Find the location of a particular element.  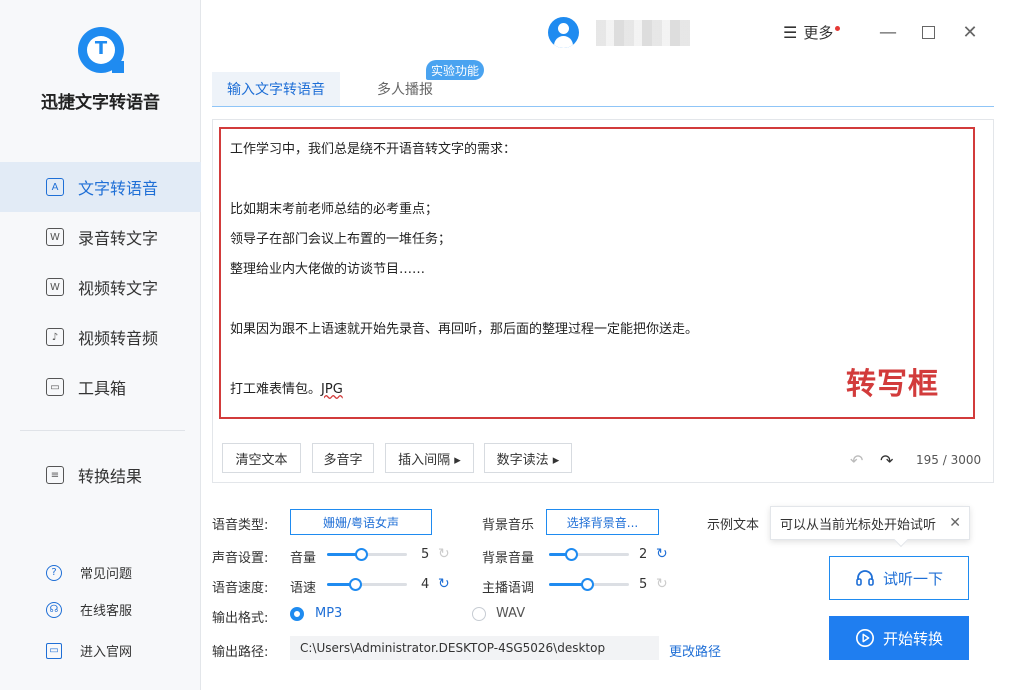

start-conversion-button: 开始转换 is located at coordinates (899, 638).